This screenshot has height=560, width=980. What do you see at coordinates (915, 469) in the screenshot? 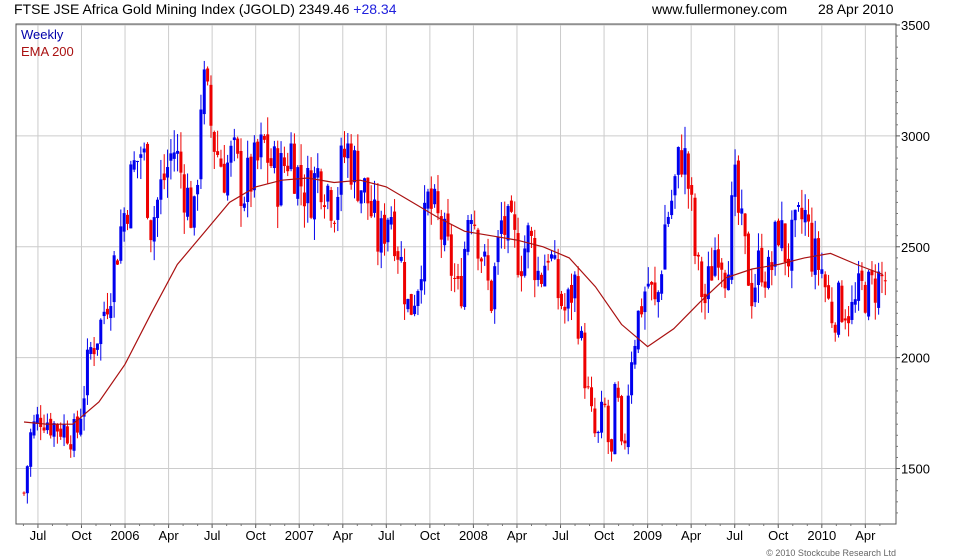
I see `y-tick-label: 1500` at bounding box center [915, 469].